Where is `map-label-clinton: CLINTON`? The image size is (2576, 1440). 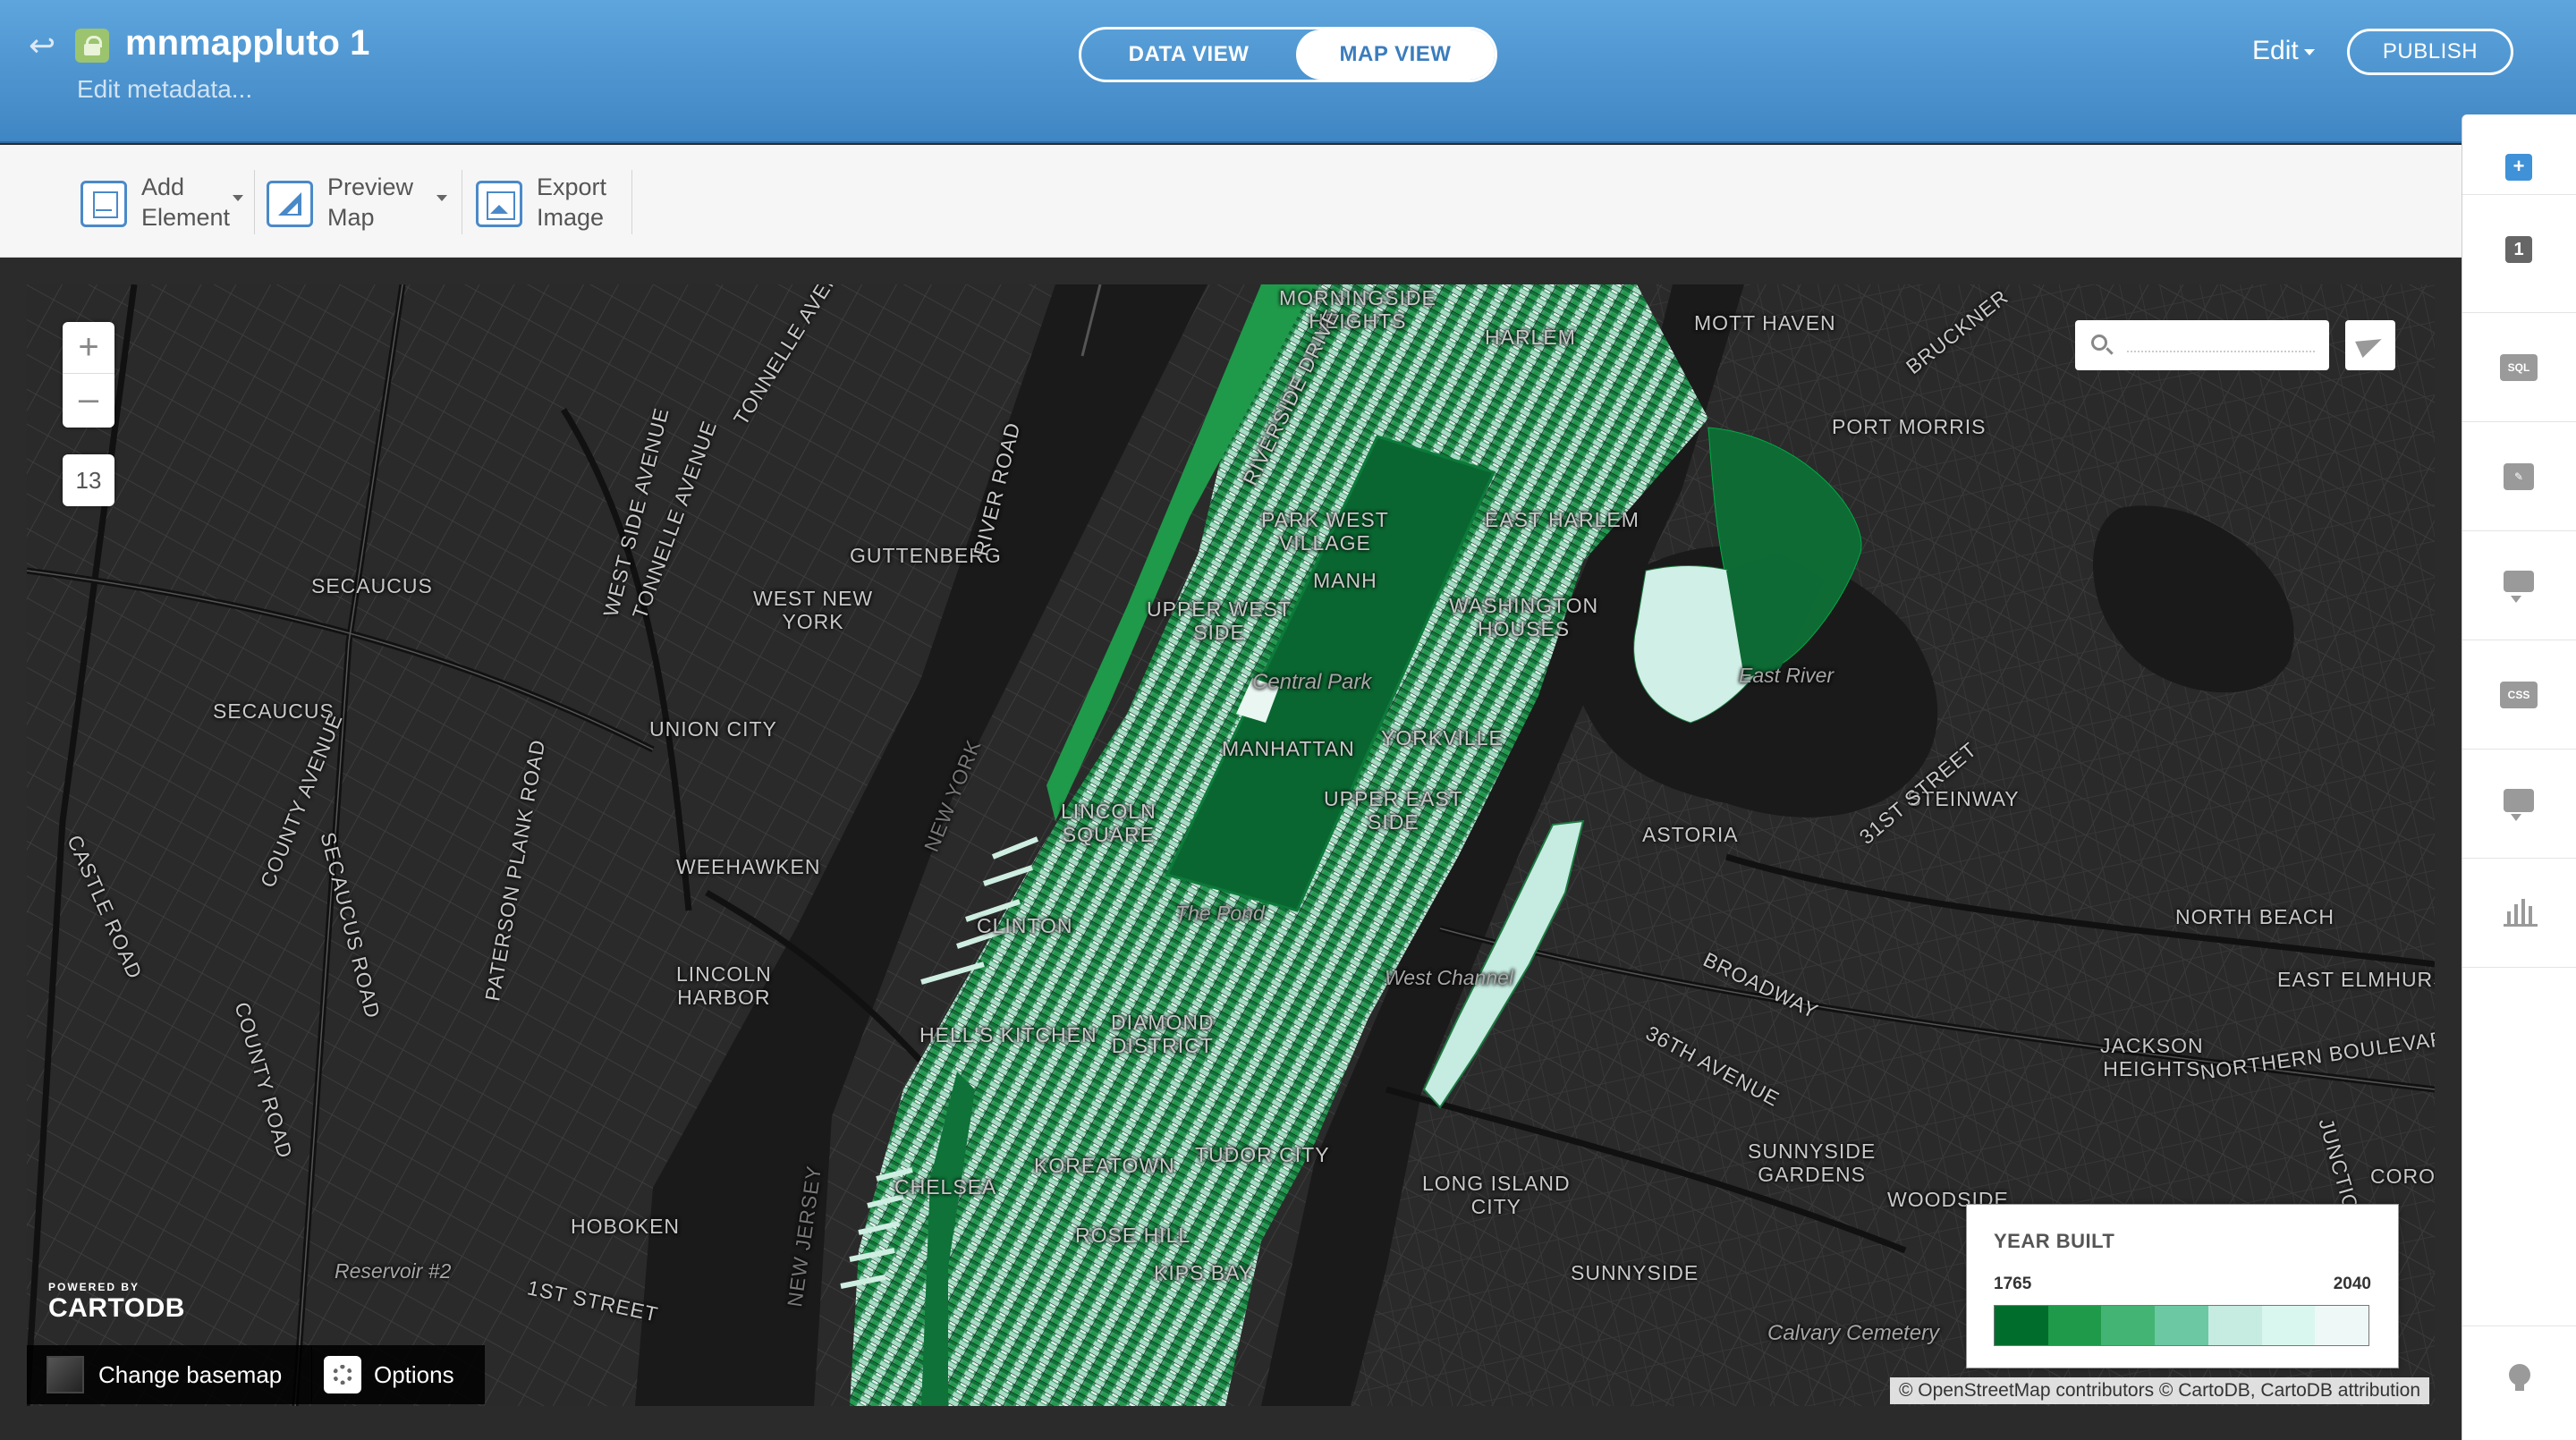
map-label-clinton: CLINTON is located at coordinates (1025, 926).